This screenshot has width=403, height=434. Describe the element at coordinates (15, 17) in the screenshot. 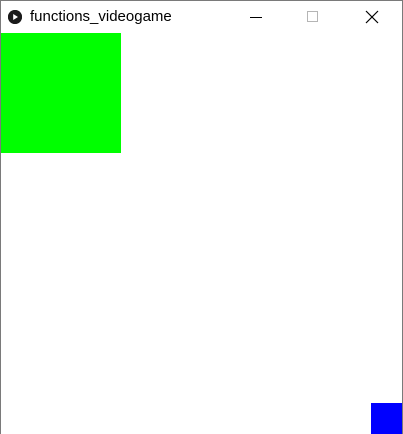

I see `play-circle-icon` at that location.